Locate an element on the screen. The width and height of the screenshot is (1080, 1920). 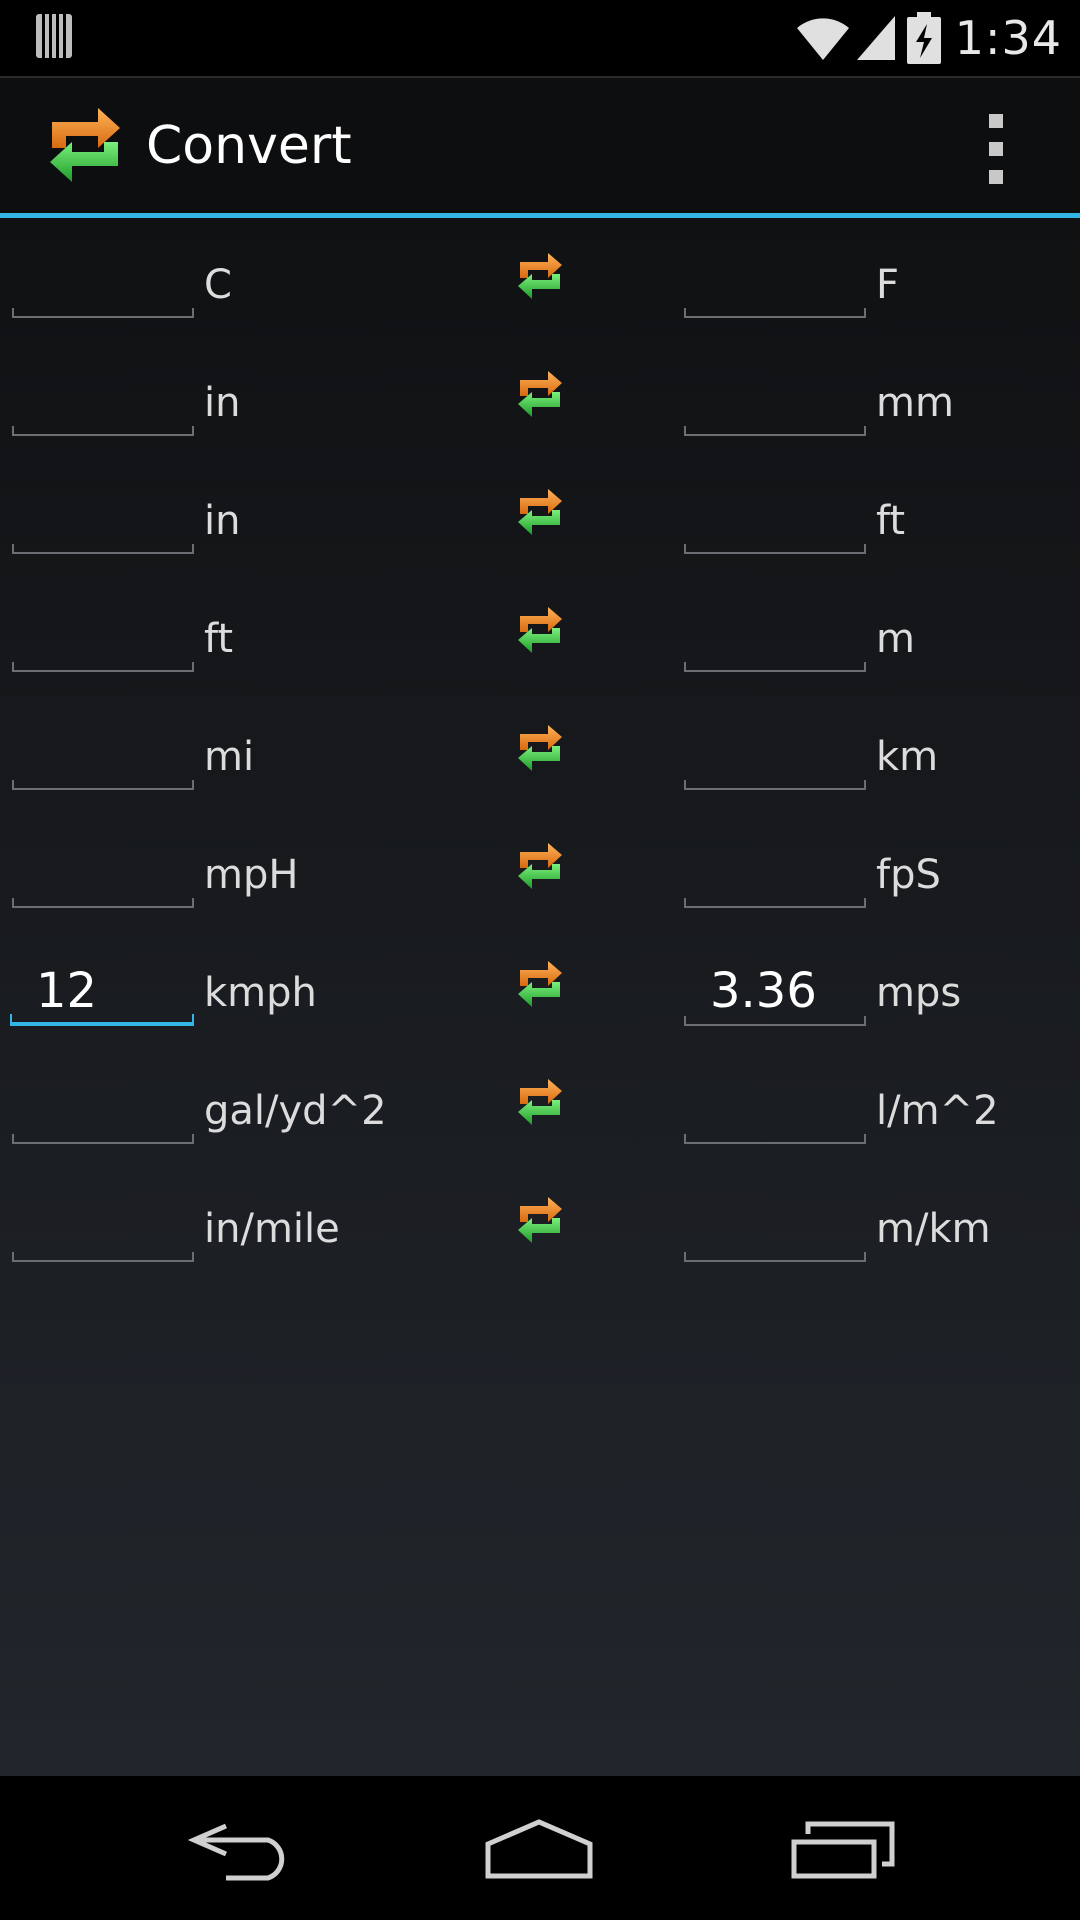
right-unit-label: m is located at coordinates (895, 639).